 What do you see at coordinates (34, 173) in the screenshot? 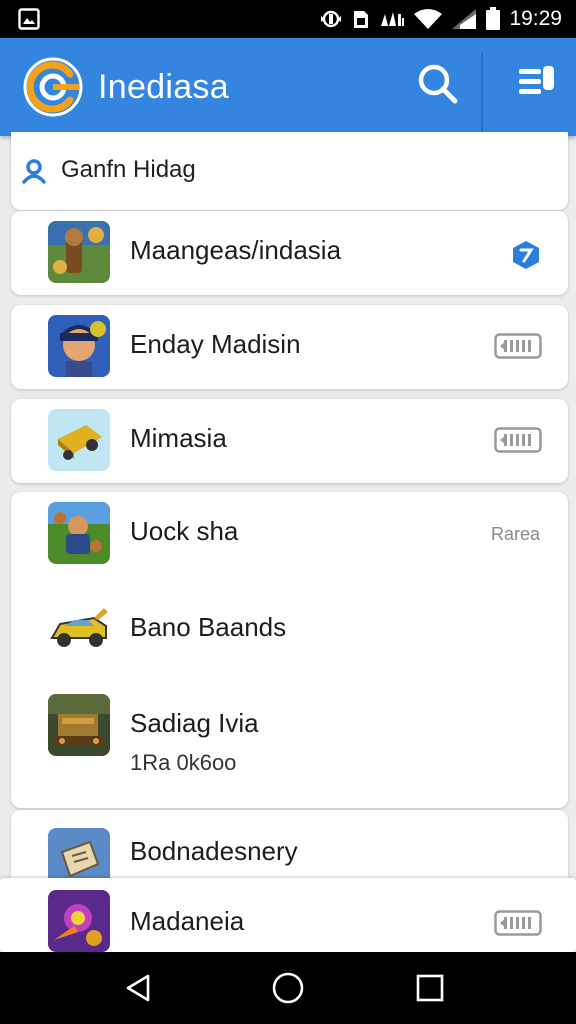
I see `person-icon` at bounding box center [34, 173].